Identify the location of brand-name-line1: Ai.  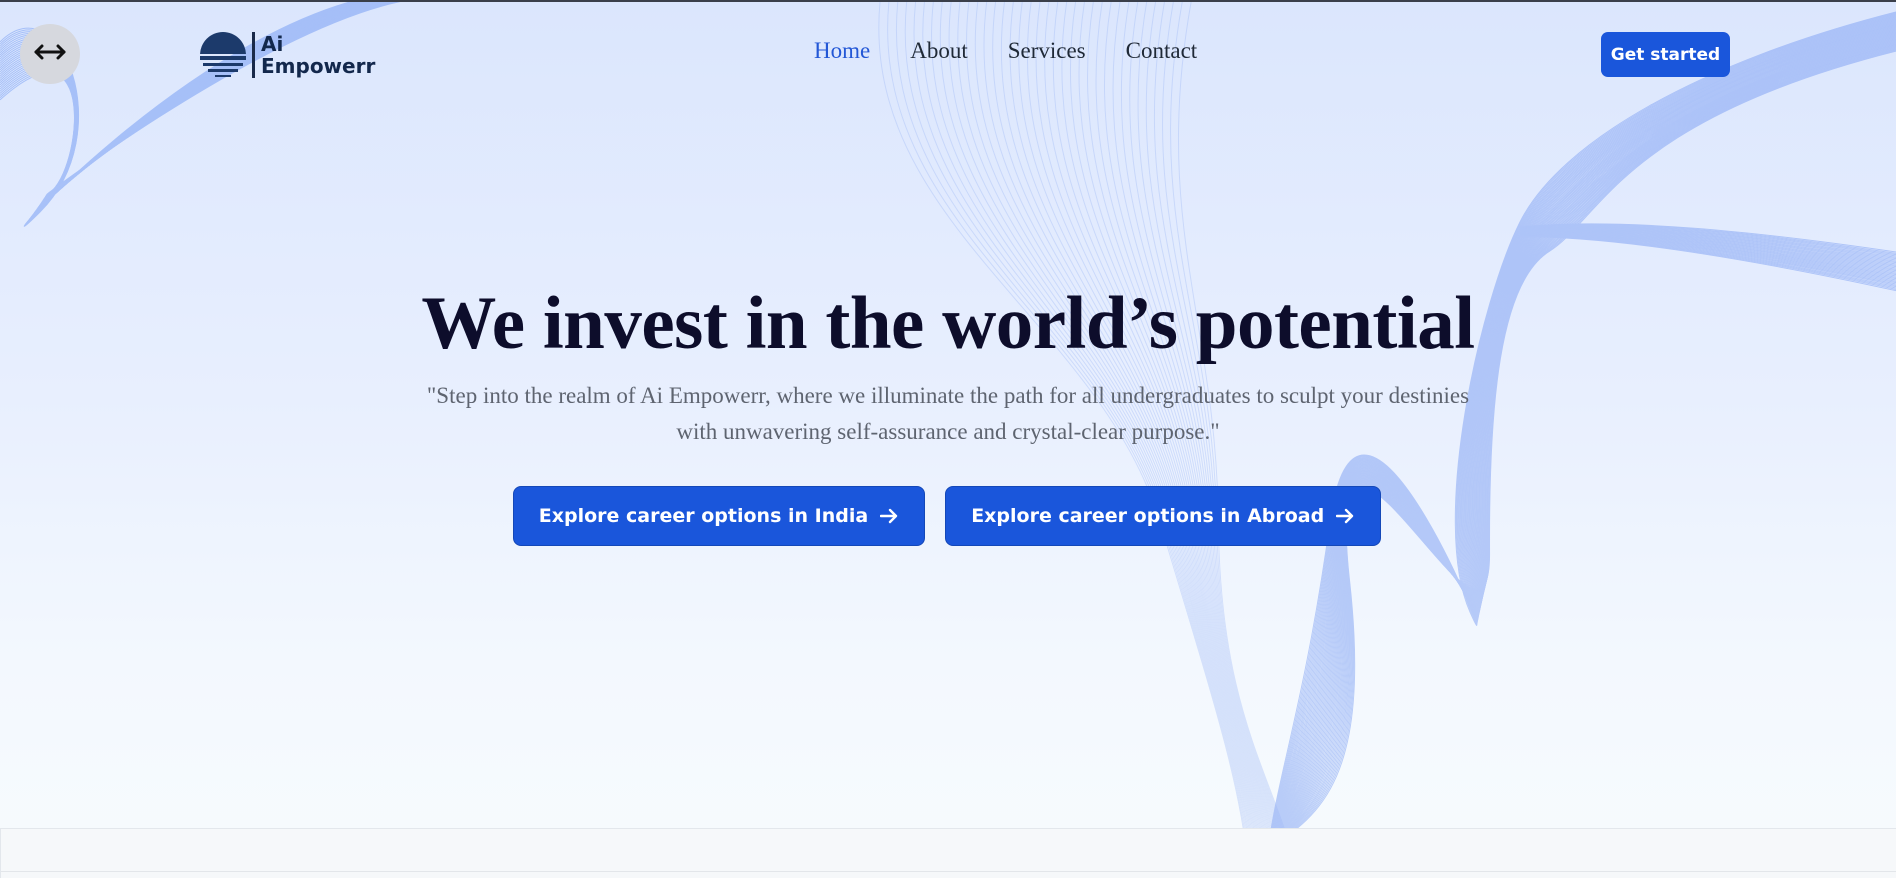
(272, 44).